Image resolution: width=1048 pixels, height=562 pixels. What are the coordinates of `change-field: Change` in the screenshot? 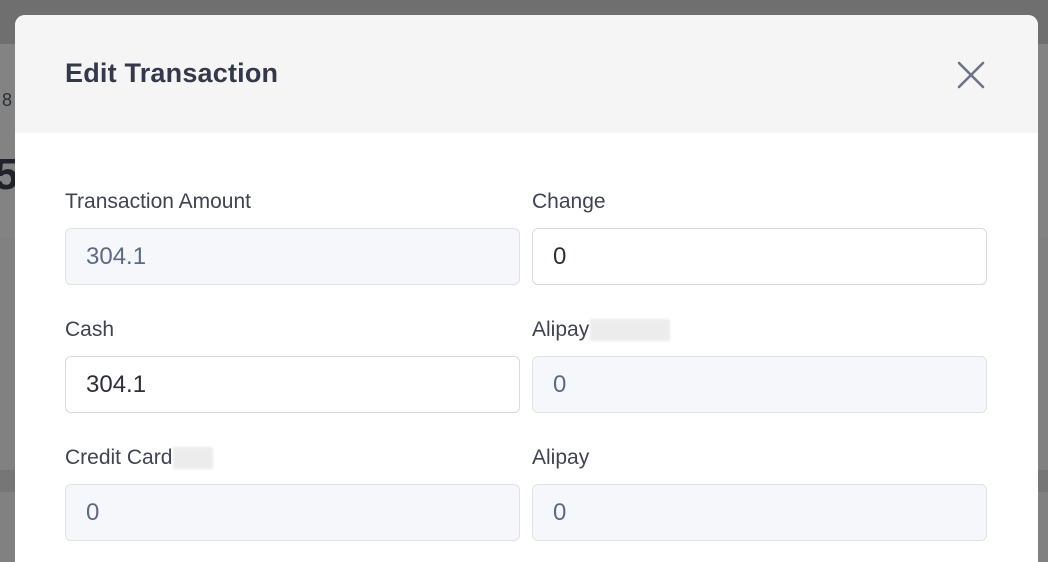 It's located at (759, 237).